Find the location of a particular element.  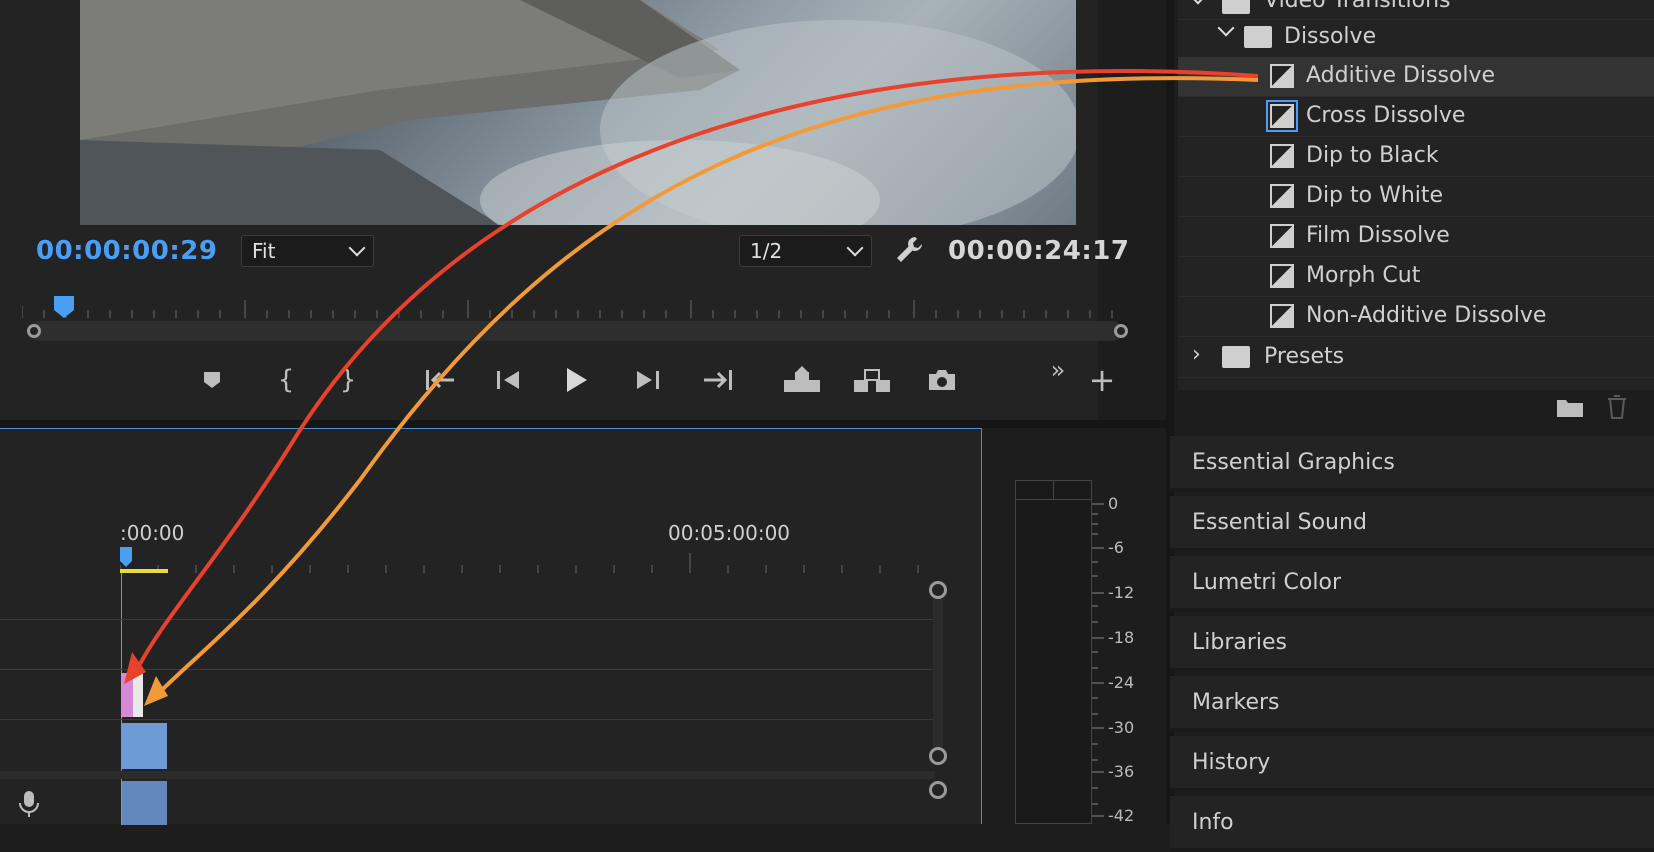

step-forward-icon is located at coordinates (648, 380).